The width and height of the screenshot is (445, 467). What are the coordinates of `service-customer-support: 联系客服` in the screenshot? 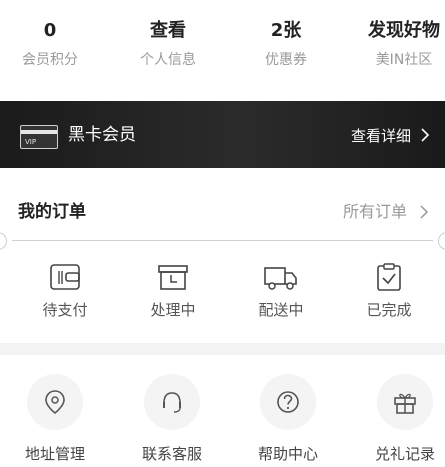 It's located at (172, 419).